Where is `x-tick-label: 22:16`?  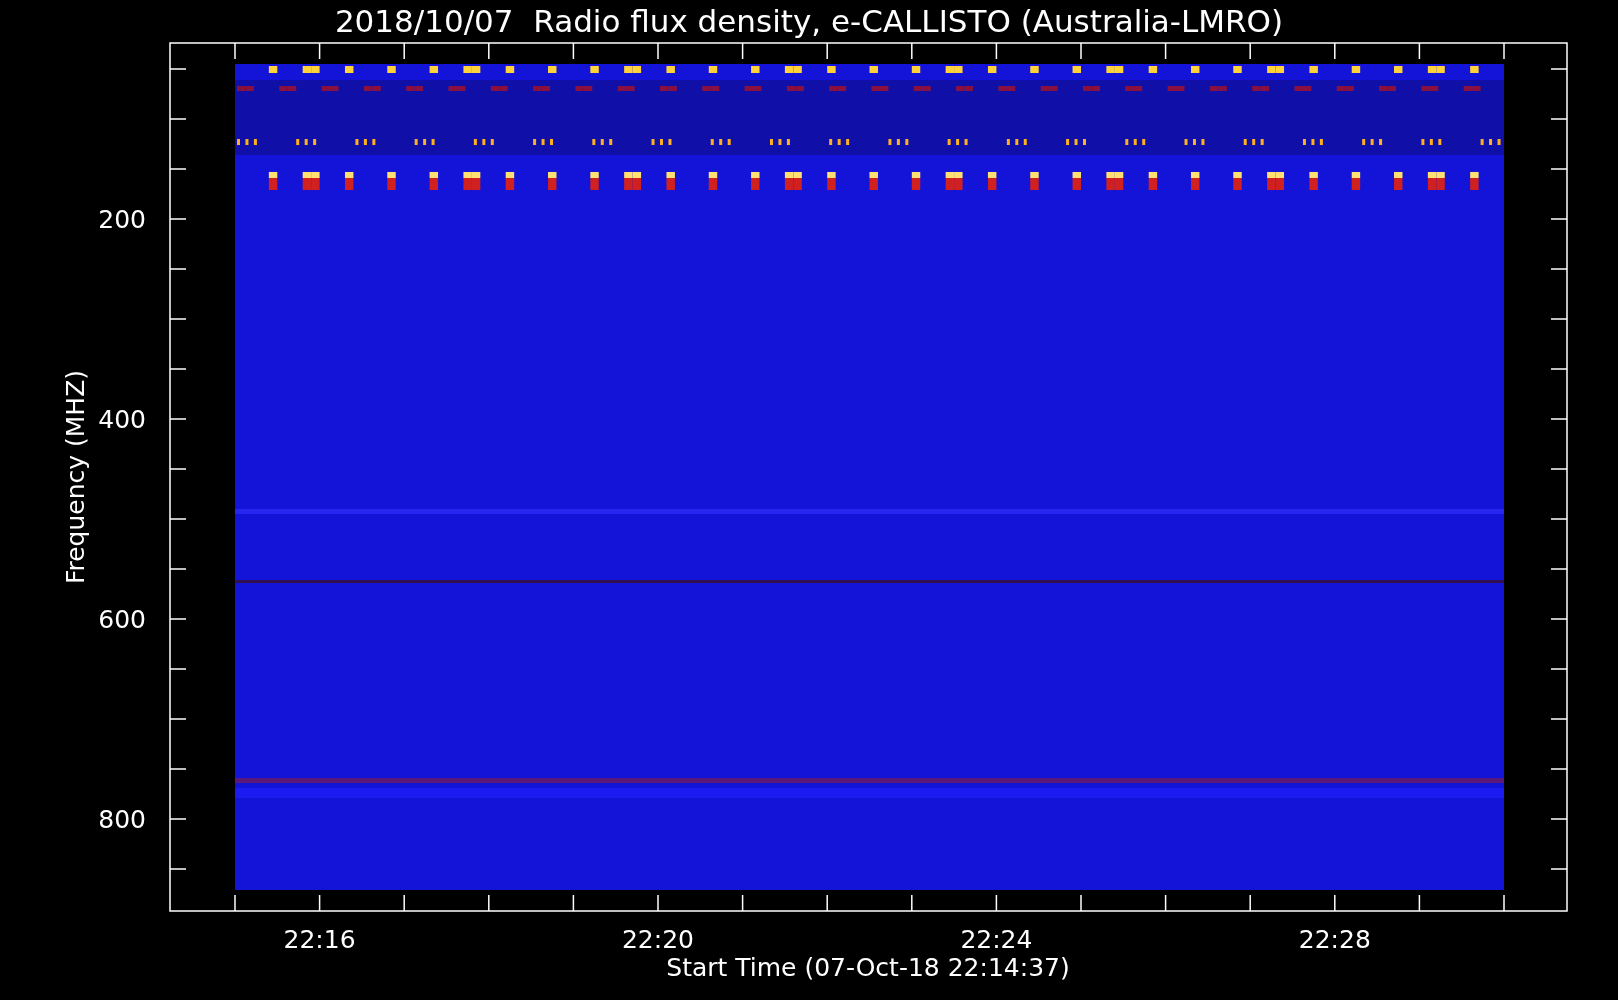 x-tick-label: 22:16 is located at coordinates (319, 939).